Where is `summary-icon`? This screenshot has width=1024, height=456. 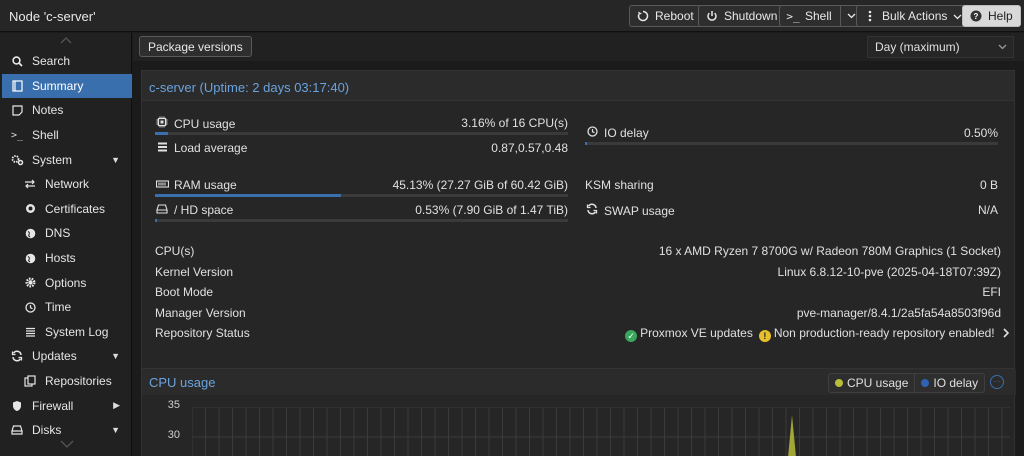
summary-icon is located at coordinates (17, 86).